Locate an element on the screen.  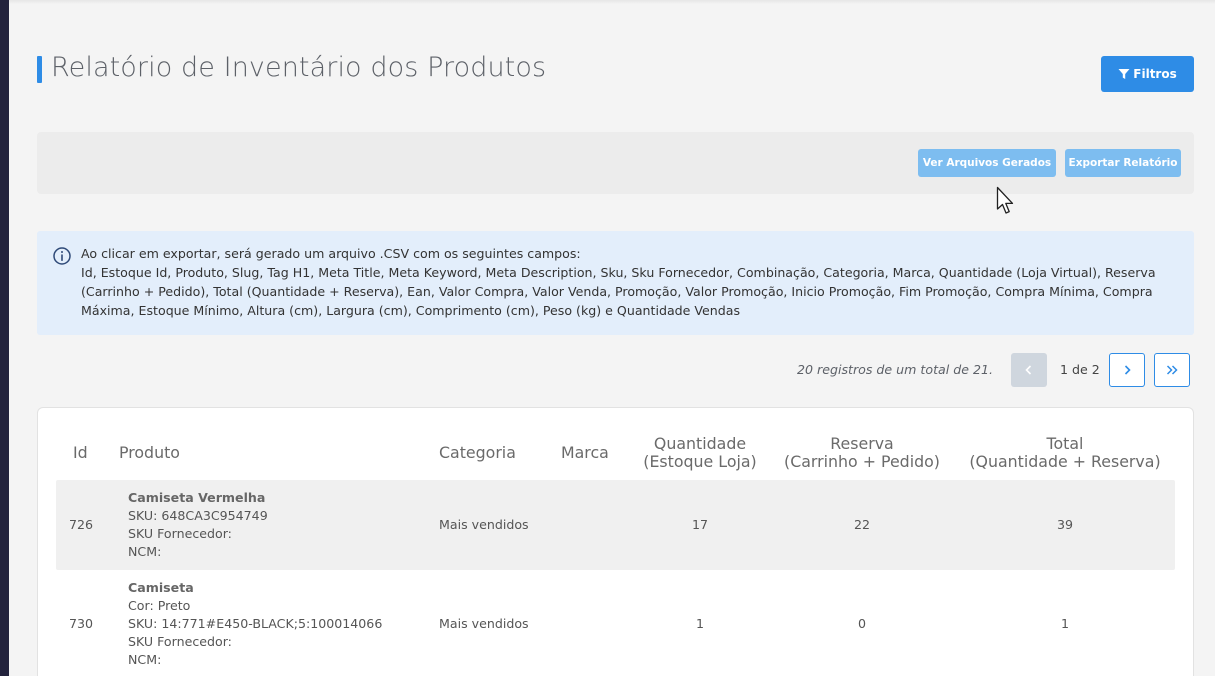
previous-page-button is located at coordinates (1029, 370).